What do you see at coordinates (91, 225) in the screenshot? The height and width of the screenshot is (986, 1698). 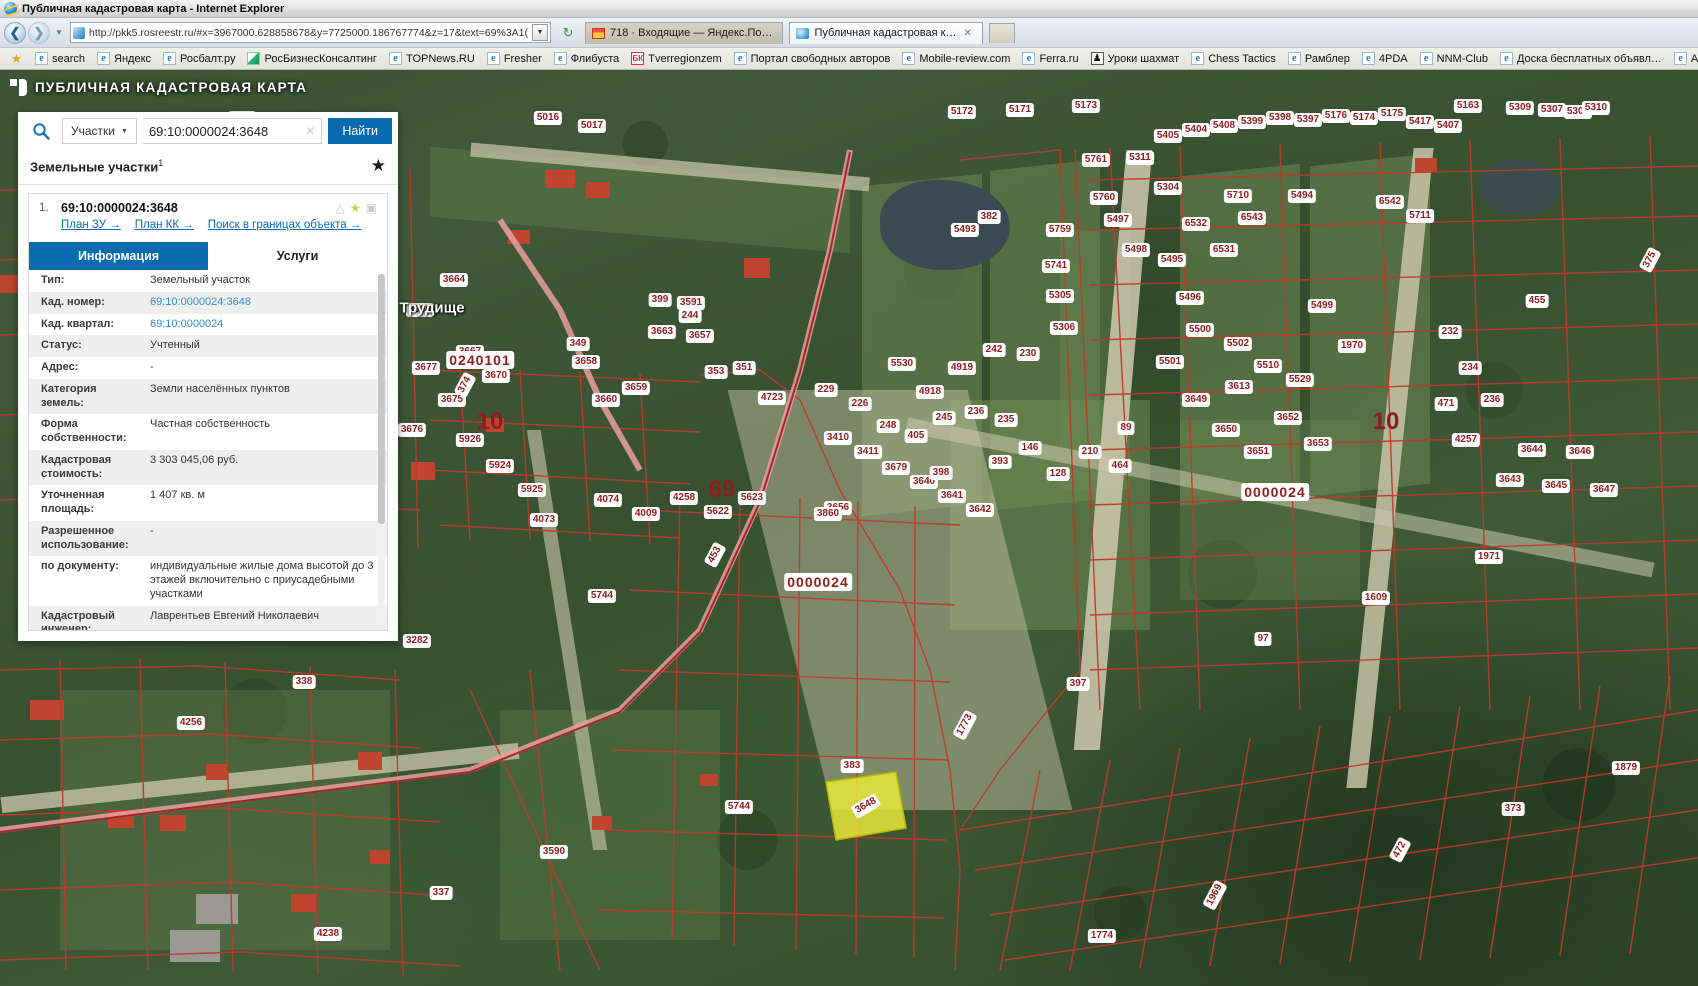 I see `plan-zu-link: План ЗУ →` at bounding box center [91, 225].